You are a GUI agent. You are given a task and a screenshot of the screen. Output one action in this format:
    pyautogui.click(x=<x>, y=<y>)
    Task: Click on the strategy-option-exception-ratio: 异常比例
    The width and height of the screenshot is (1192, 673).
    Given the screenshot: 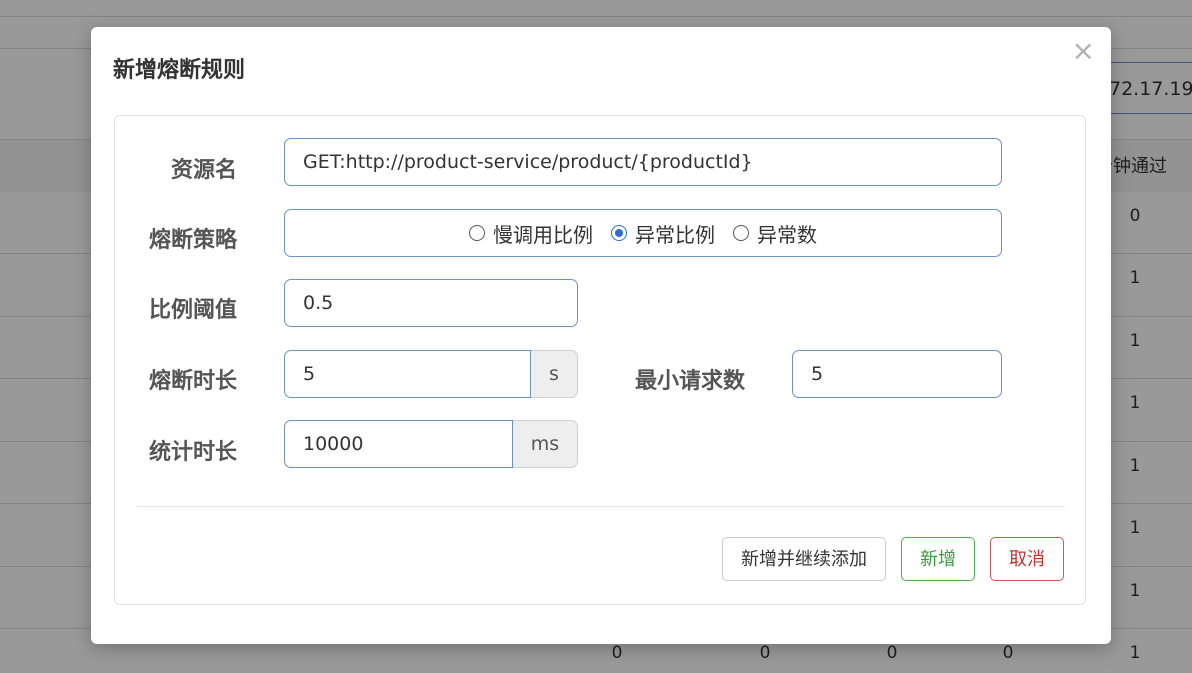 What is the action you would take?
    pyautogui.click(x=663, y=233)
    